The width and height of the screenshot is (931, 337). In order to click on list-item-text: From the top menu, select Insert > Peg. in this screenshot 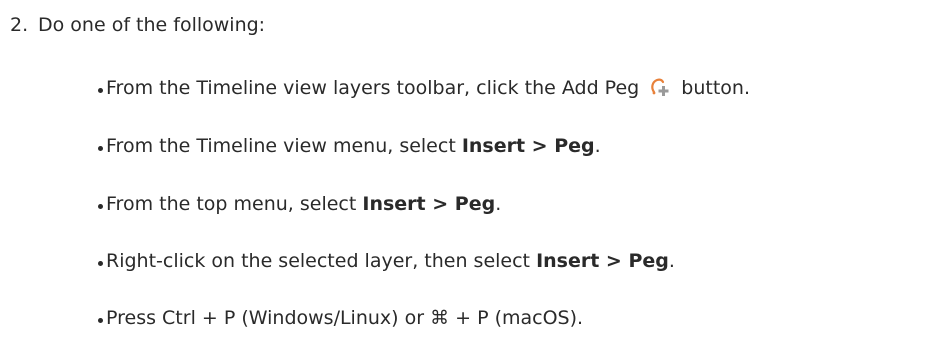, I will do `click(303, 204)`.